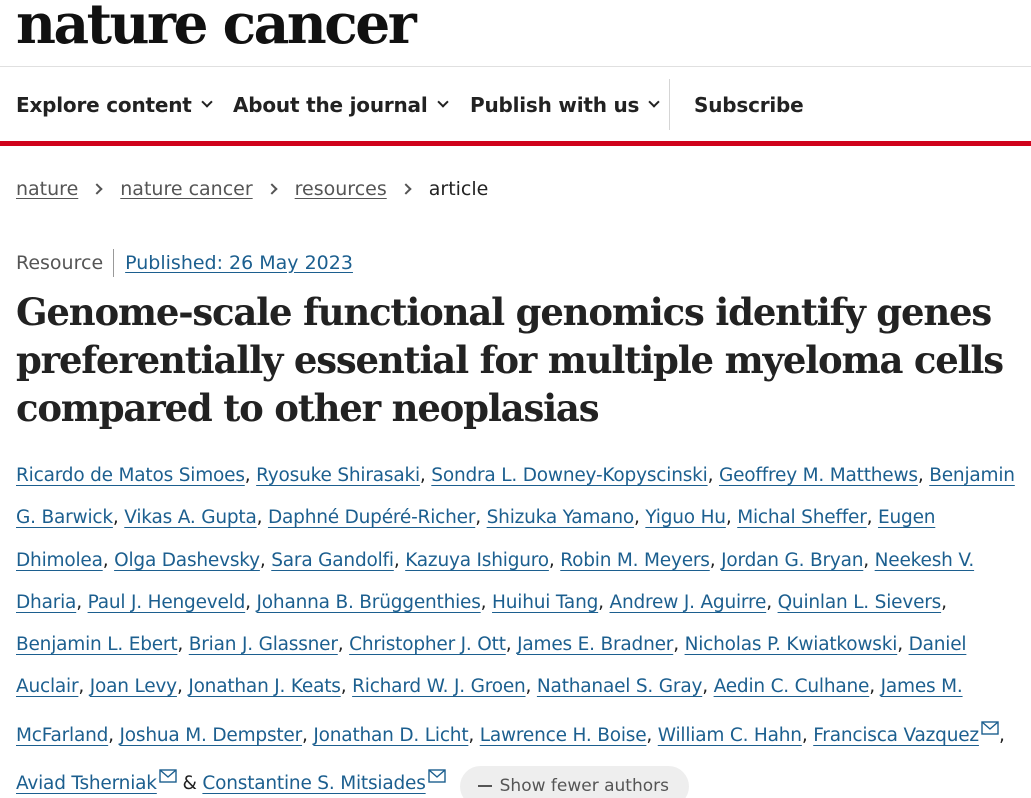 This screenshot has height=798, width=1031. What do you see at coordinates (860, 602) in the screenshot?
I see `author-link: Quinlan L. Sievers` at bounding box center [860, 602].